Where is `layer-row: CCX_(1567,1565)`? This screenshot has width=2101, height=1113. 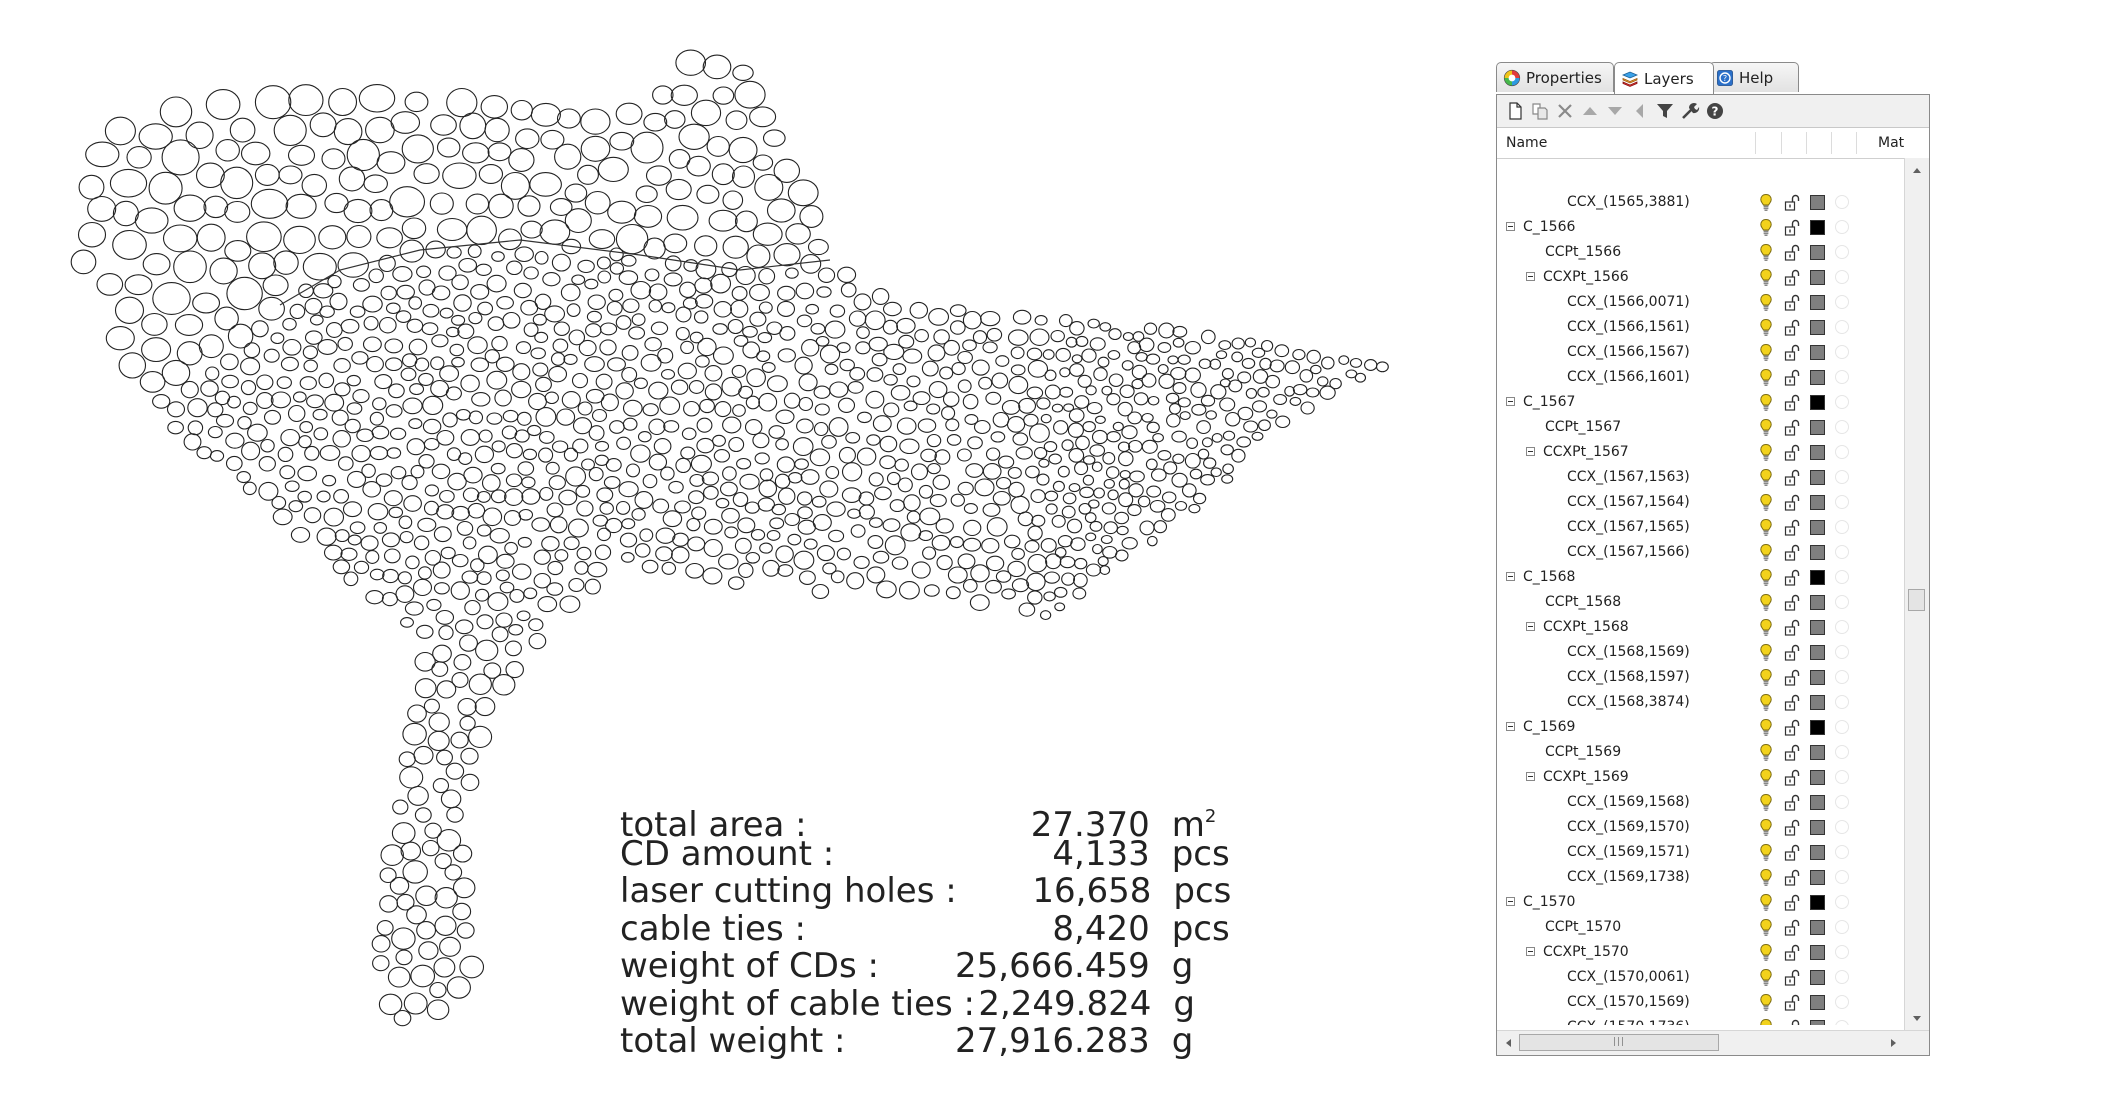
layer-row: CCX_(1567,1565) is located at coordinates (1701, 527).